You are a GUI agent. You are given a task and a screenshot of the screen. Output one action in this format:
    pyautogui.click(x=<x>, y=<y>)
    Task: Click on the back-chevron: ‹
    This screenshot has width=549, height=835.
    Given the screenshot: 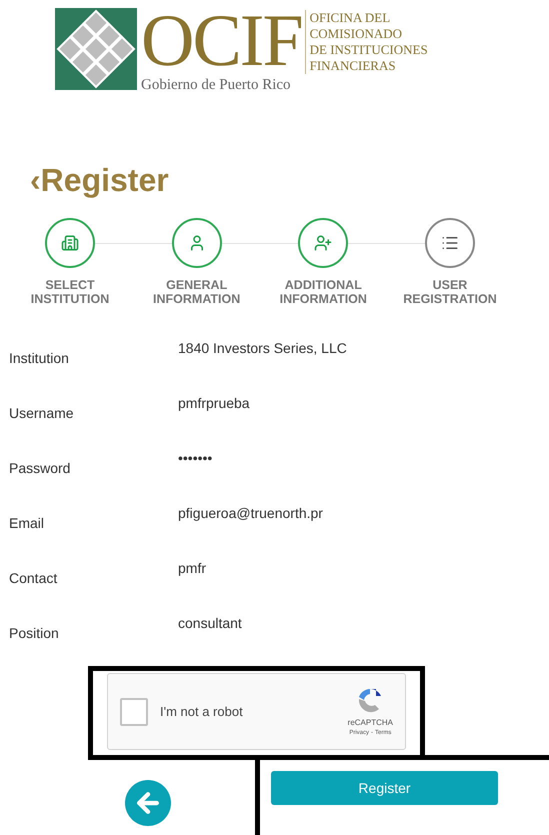 What is the action you would take?
    pyautogui.click(x=35, y=180)
    